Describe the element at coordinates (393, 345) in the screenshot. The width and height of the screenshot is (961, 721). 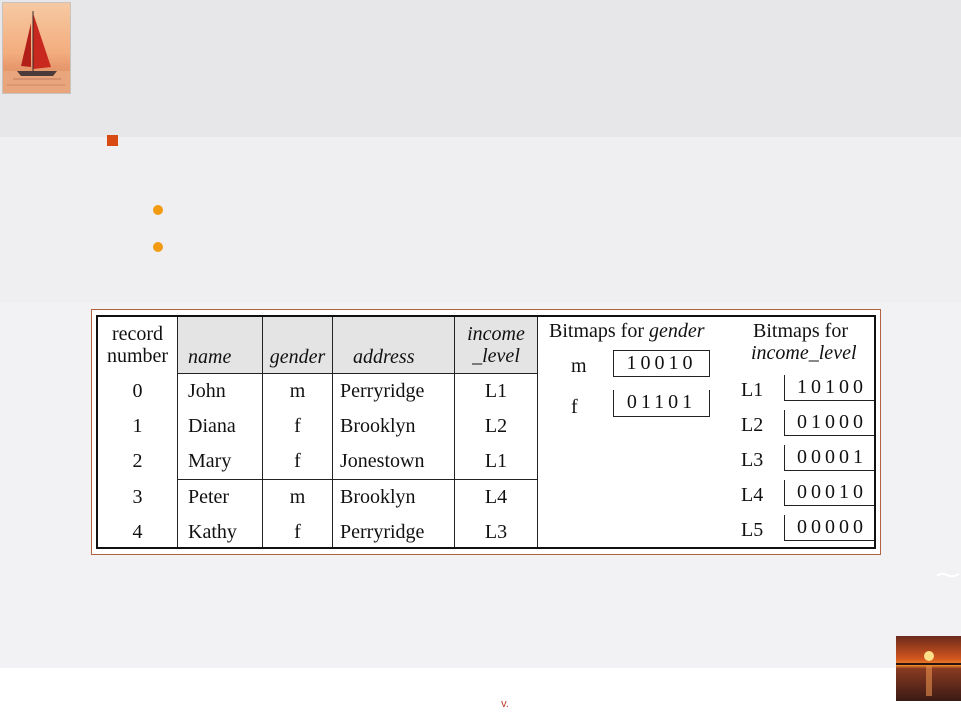
I see `header-address: address` at that location.